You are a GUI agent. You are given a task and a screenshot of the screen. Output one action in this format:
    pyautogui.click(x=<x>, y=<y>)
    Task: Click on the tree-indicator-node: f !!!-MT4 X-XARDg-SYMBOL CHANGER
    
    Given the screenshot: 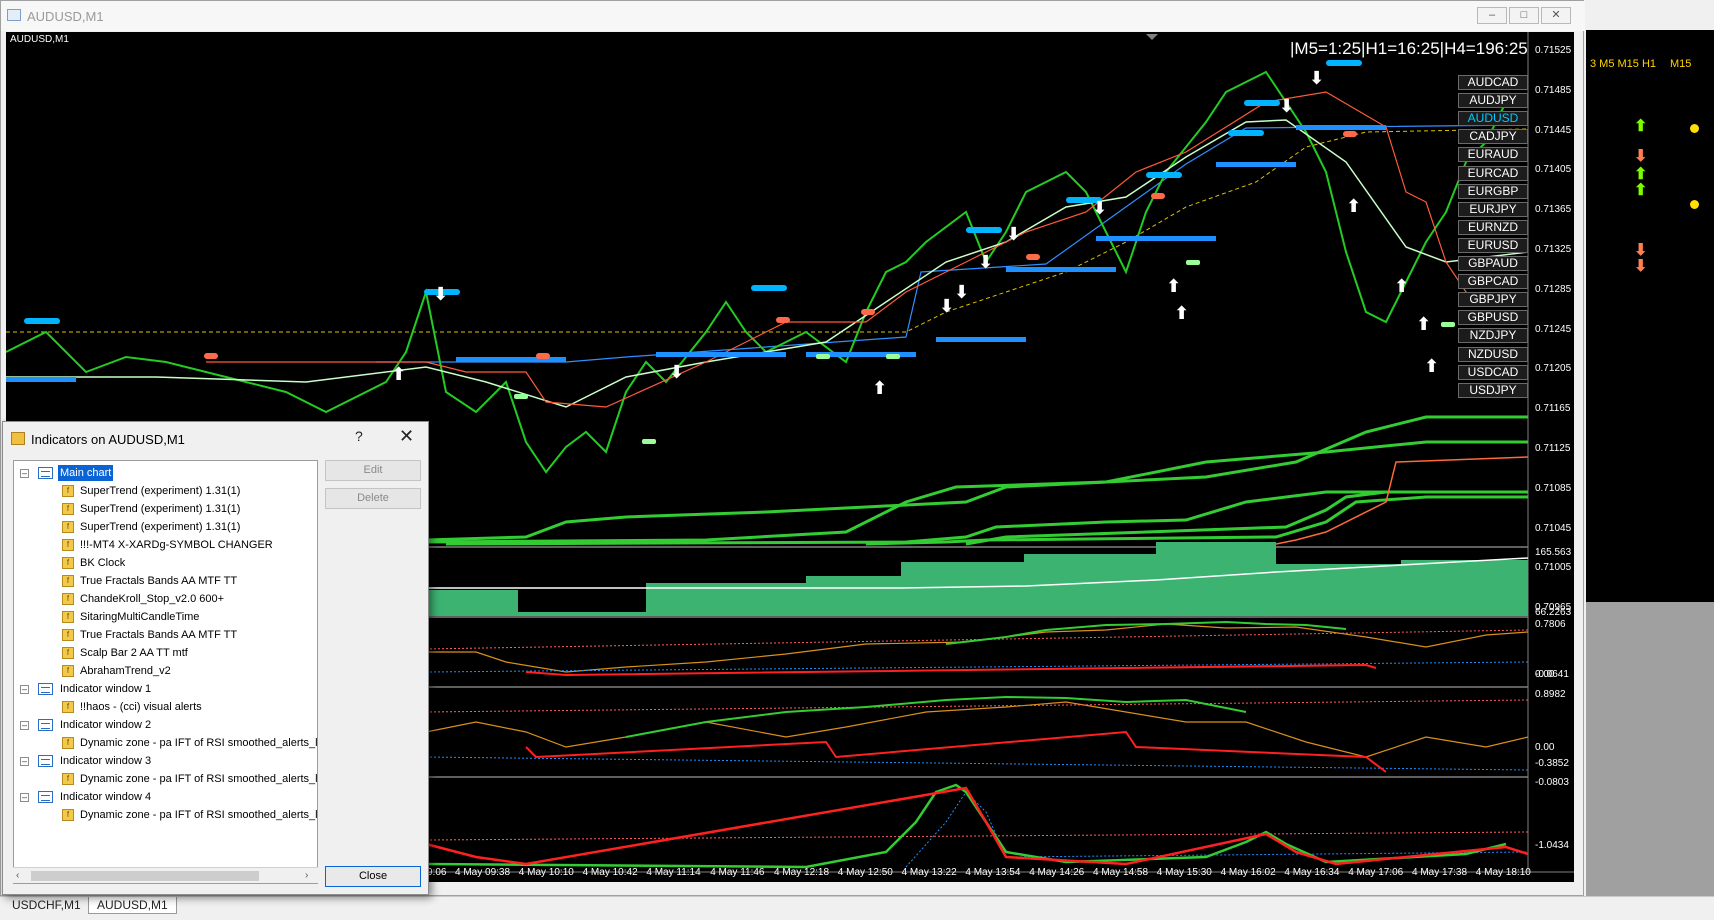 What is the action you would take?
    pyautogui.click(x=164, y=545)
    